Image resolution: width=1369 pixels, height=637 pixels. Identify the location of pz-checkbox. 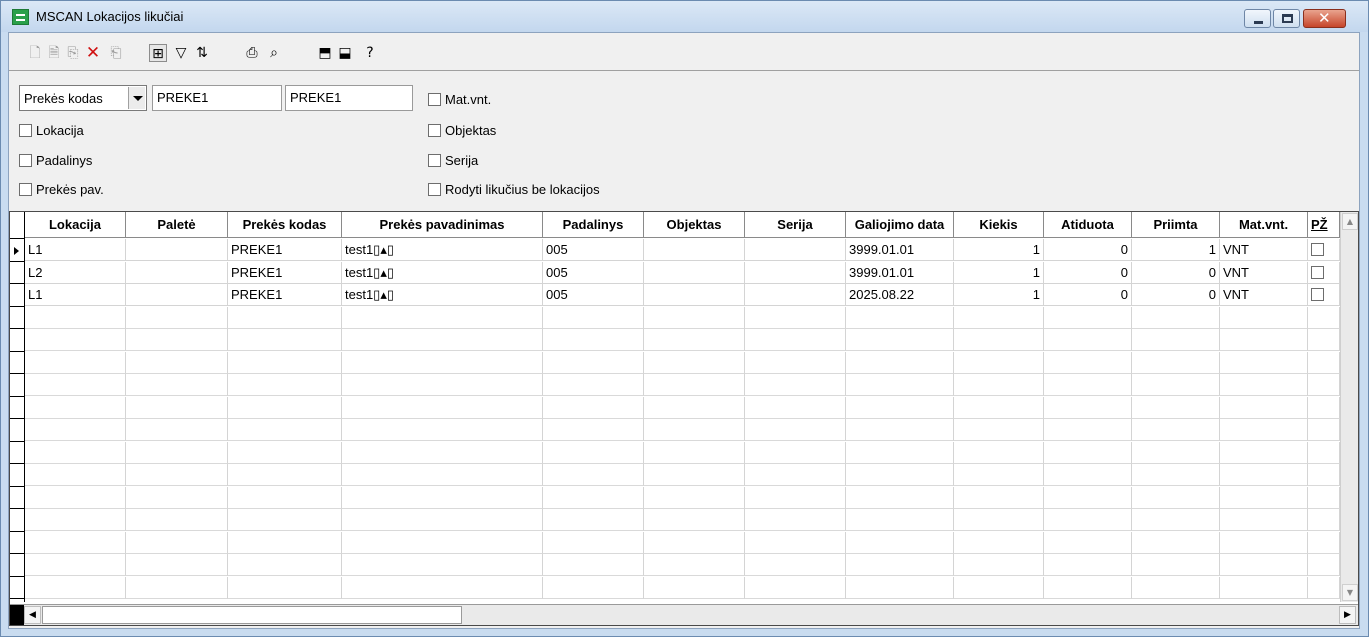
(1317, 272).